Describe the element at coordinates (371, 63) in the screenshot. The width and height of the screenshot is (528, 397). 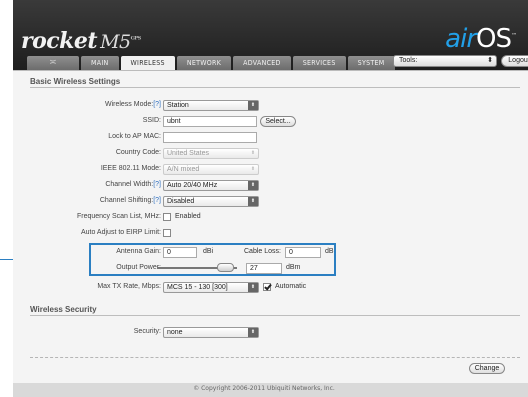
I see `tab-system: SYSTEM` at that location.